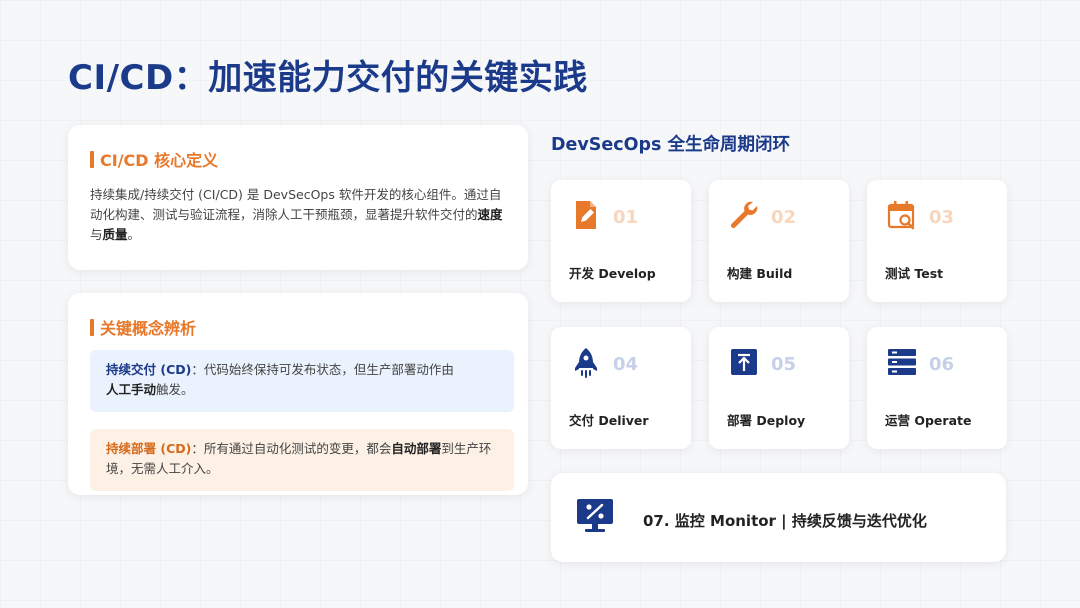 This screenshot has height=608, width=1080. I want to click on definition-emphasis-speed: 速度, so click(490, 214).